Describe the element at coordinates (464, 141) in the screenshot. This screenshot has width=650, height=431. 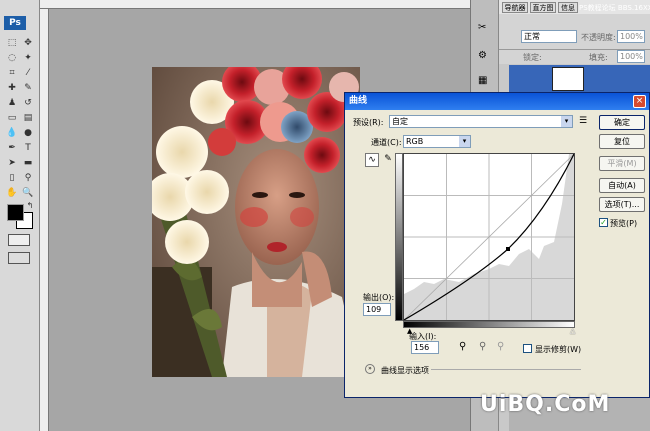
I see `channel-chevron-icon: ▾` at that location.